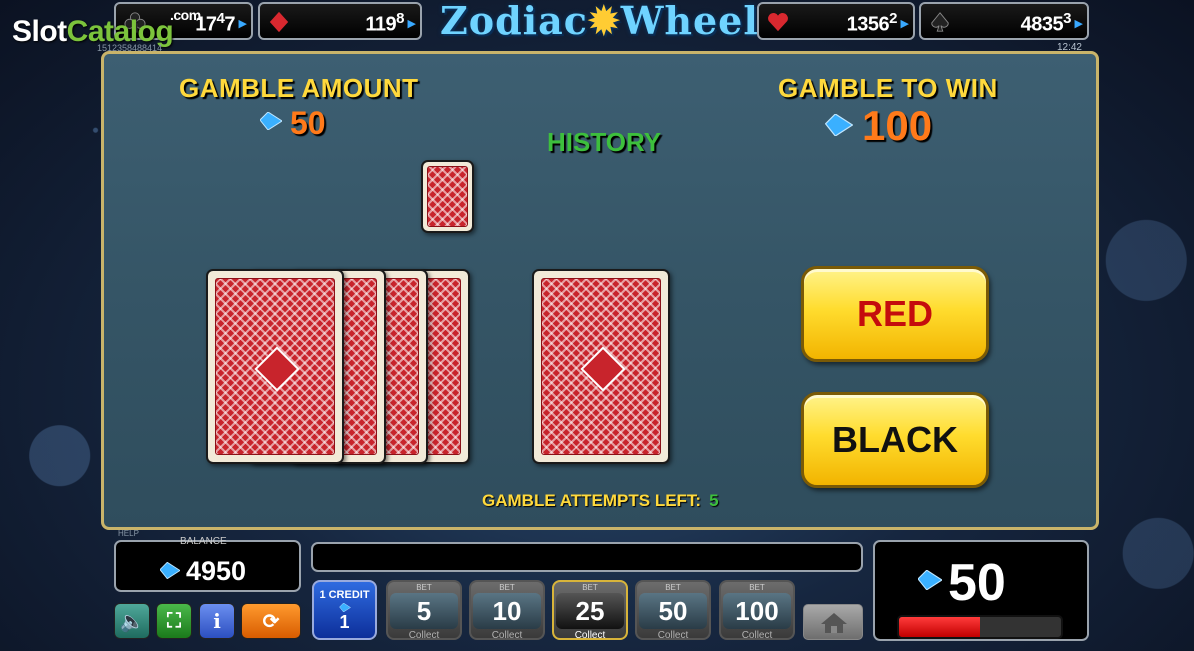  I want to click on balance-label: BALANCE, so click(203, 541).